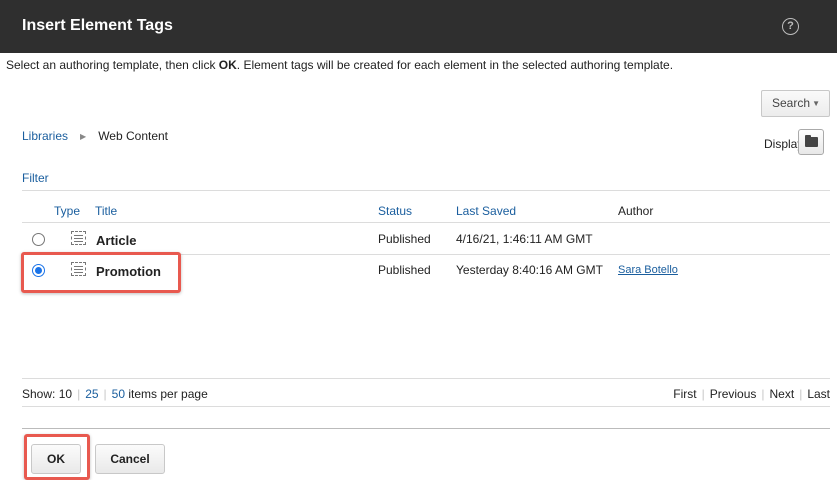 The width and height of the screenshot is (837, 480). Describe the element at coordinates (112, 65) in the screenshot. I see `instructions-pre: Select an authoring template, then click` at that location.